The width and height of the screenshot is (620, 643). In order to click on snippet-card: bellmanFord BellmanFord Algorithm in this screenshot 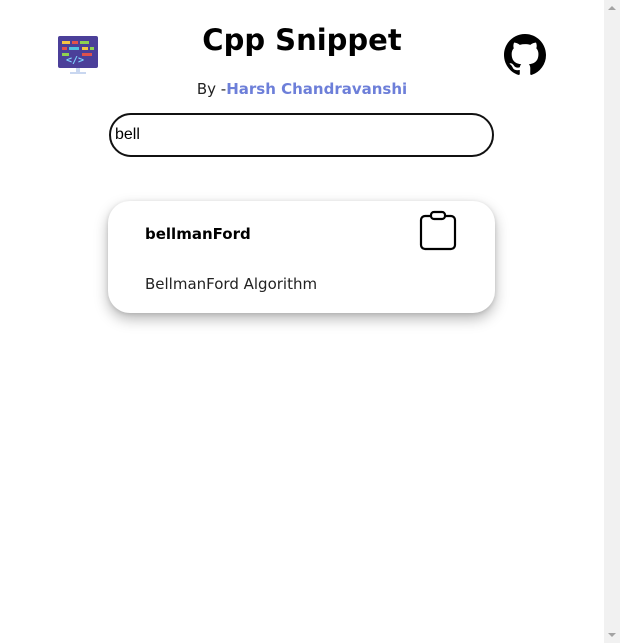, I will do `click(301, 257)`.